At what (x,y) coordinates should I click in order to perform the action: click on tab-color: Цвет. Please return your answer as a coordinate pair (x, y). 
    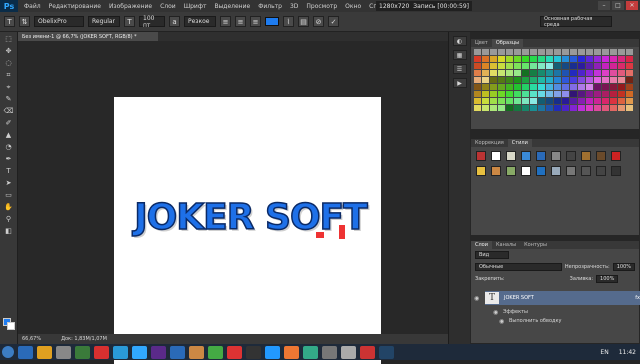
    Looking at the image, I should click on (481, 43).